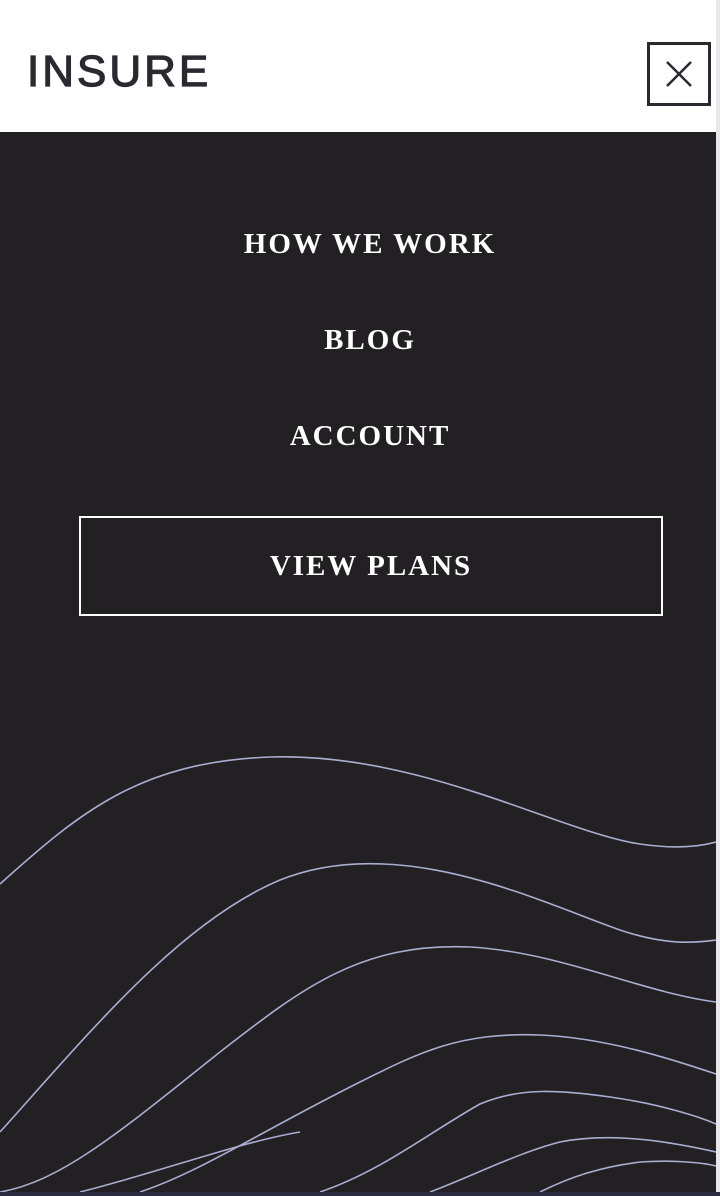 The height and width of the screenshot is (1196, 720). What do you see at coordinates (358, 244) in the screenshot?
I see `nav-link-how-we-work: HOW WE WORK` at bounding box center [358, 244].